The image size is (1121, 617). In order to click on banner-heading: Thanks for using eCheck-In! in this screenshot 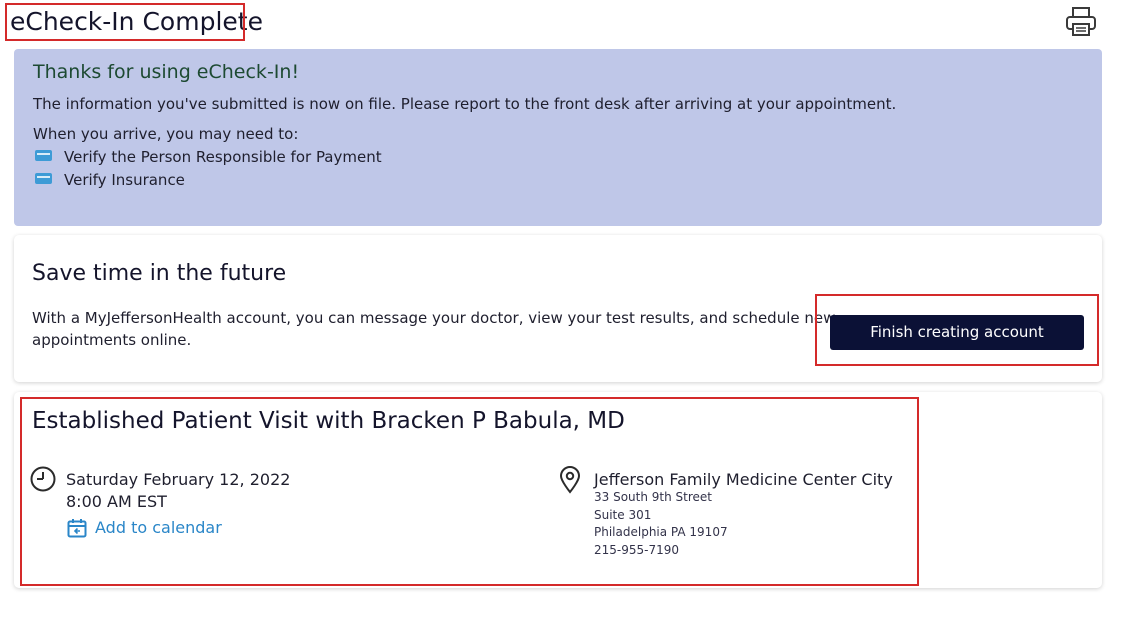, I will do `click(166, 72)`.